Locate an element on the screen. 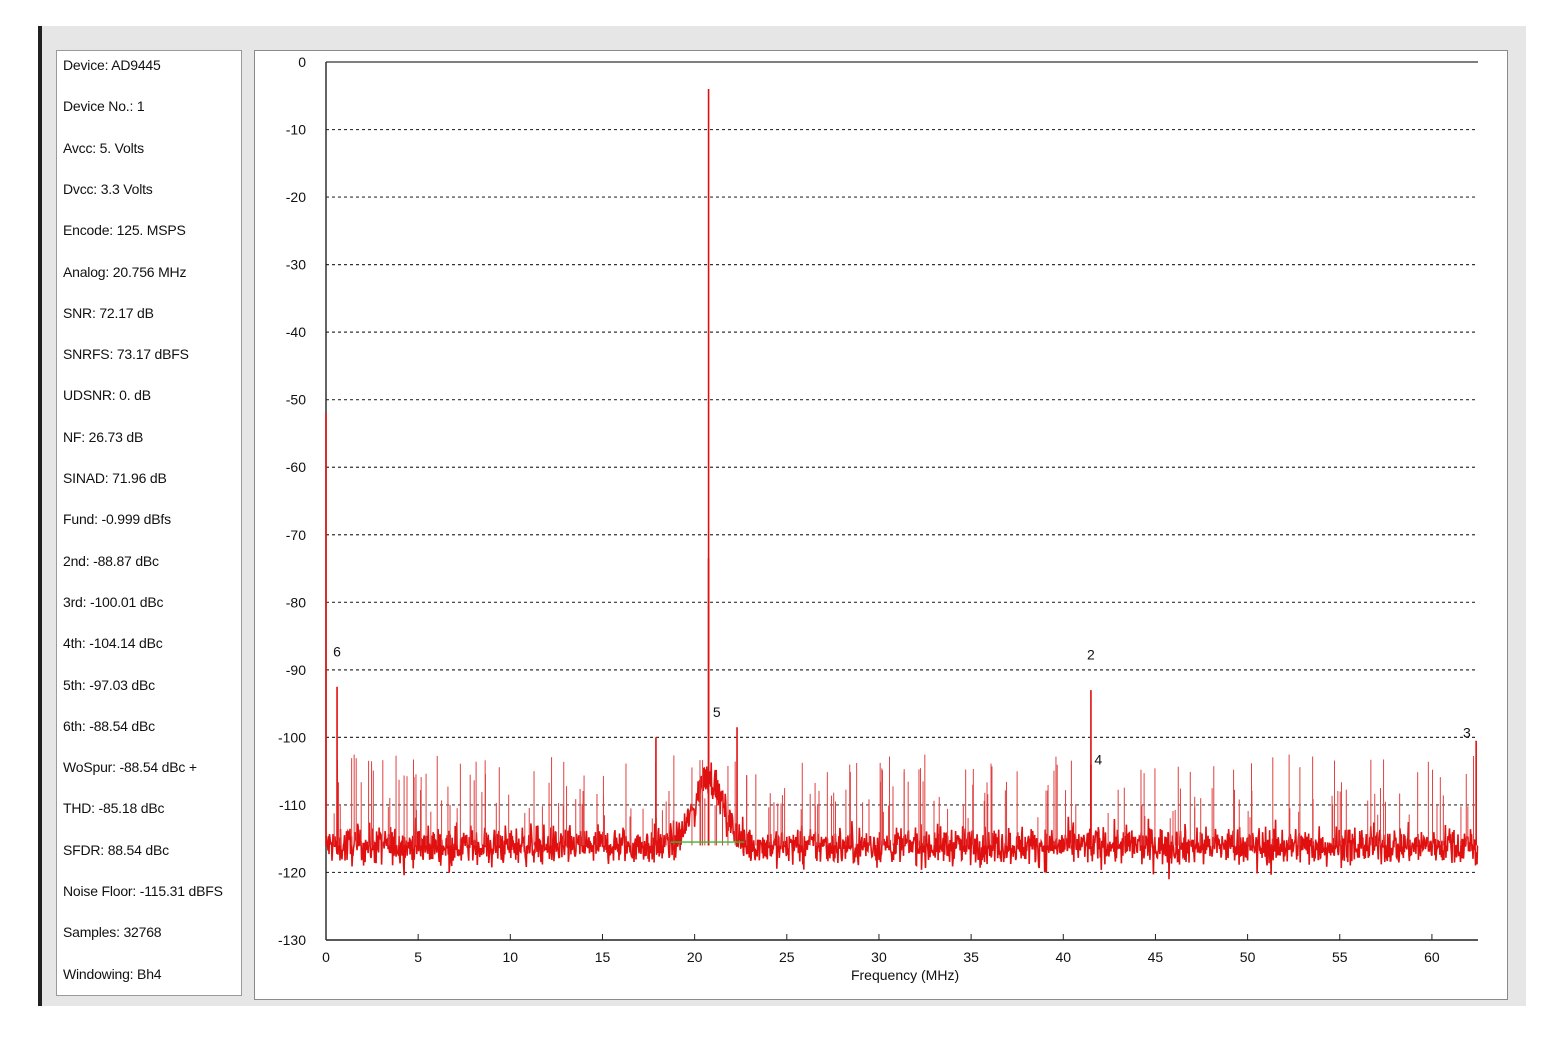  y-tick-label: -80 is located at coordinates (296, 602).